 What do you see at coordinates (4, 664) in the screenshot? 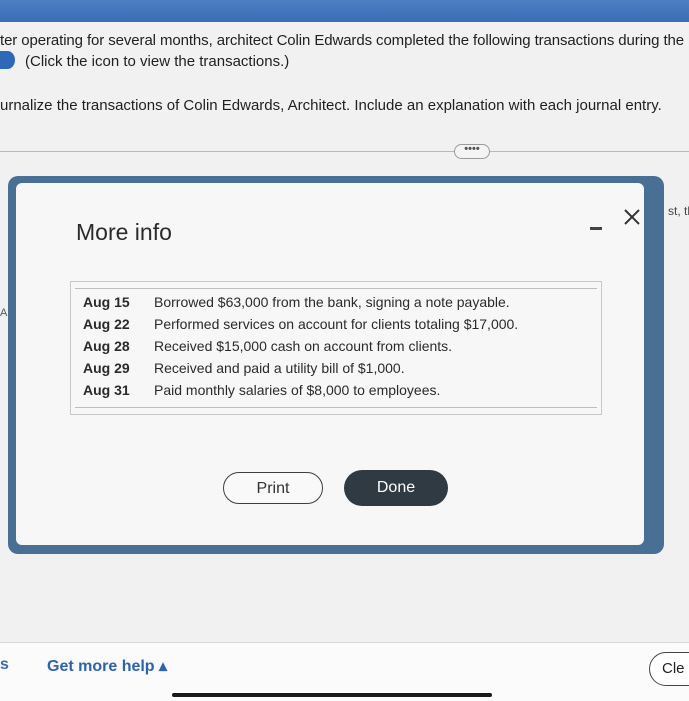
I see `toolbar-text-fragment: s` at bounding box center [4, 664].